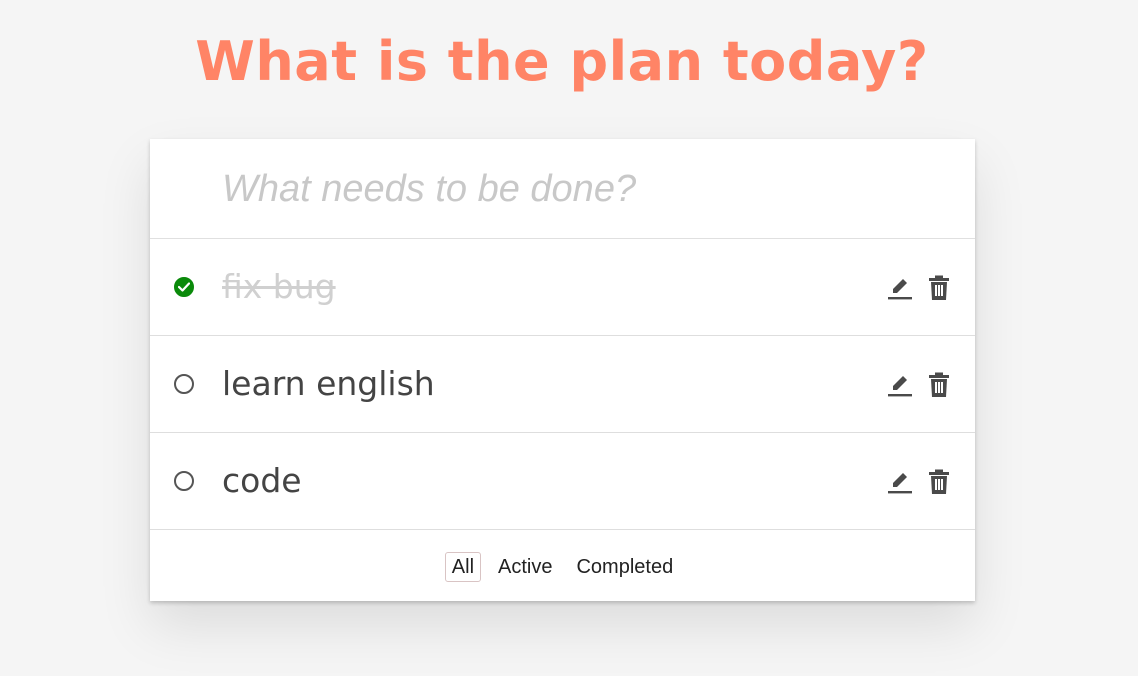  Describe the element at coordinates (562, 61) in the screenshot. I see `page-title: What is the plan today?` at that location.